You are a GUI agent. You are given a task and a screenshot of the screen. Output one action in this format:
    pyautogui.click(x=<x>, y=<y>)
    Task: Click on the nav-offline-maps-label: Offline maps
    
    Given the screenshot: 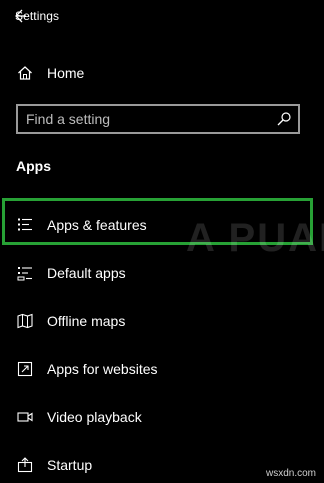 What is the action you would take?
    pyautogui.click(x=86, y=321)
    